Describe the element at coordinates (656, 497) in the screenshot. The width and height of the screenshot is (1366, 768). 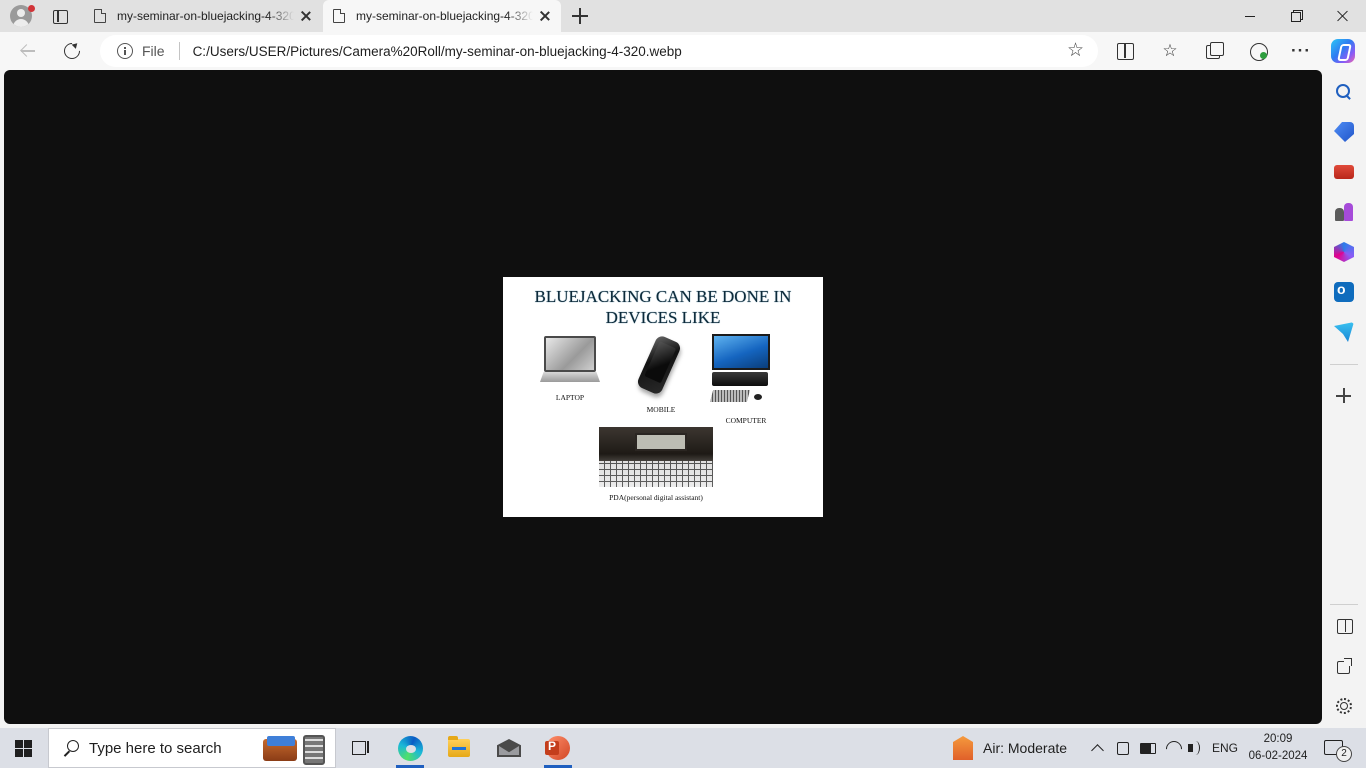
I see `device-caption-pda: PDA(personal digital assistant)` at that location.